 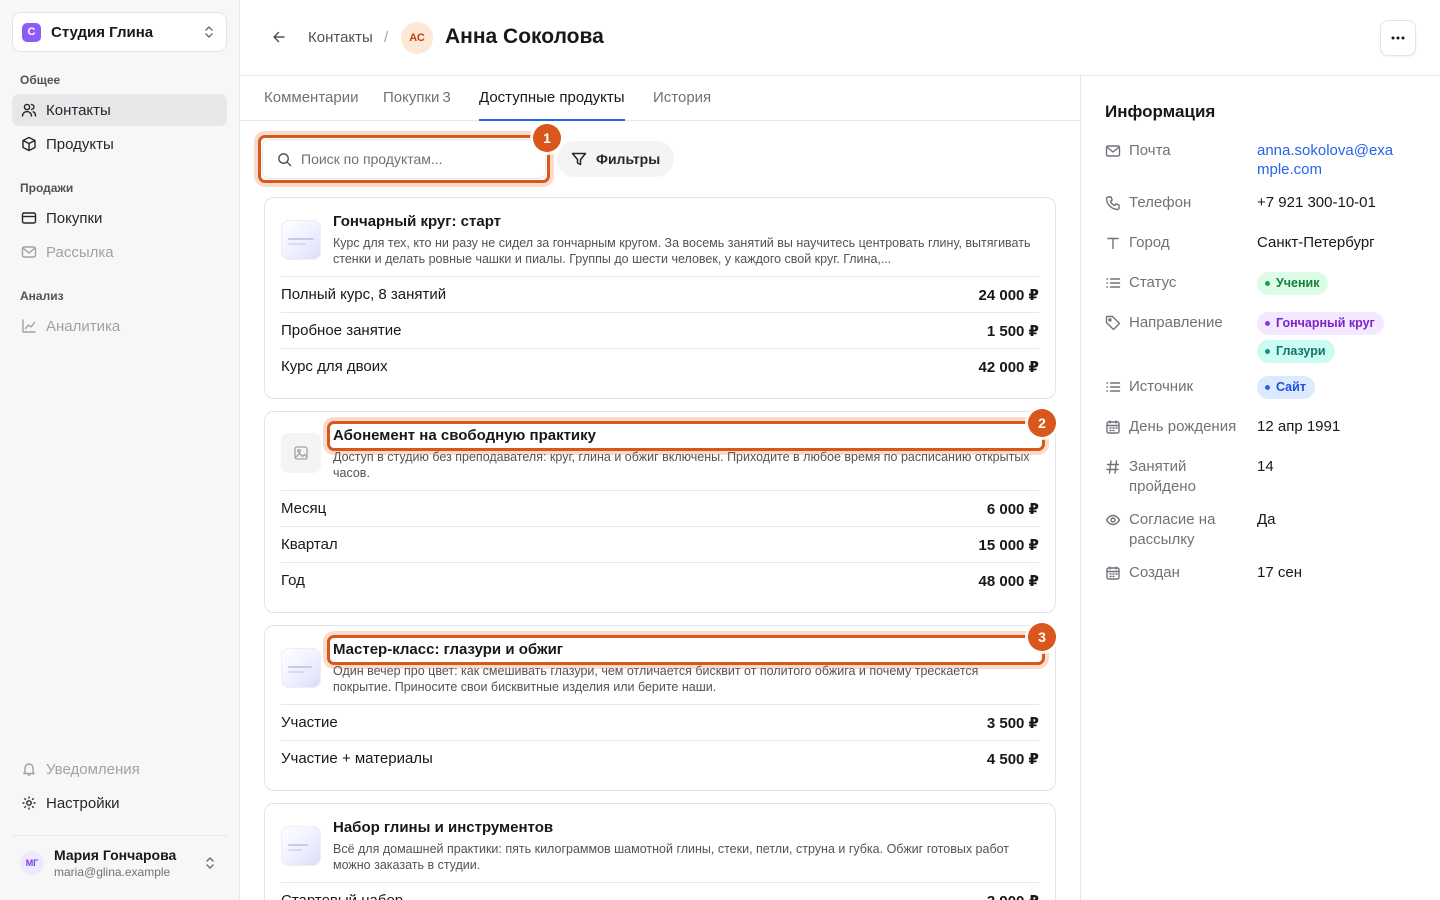 What do you see at coordinates (119, 144) in the screenshot?
I see `sidebar-item-products: Продукты` at bounding box center [119, 144].